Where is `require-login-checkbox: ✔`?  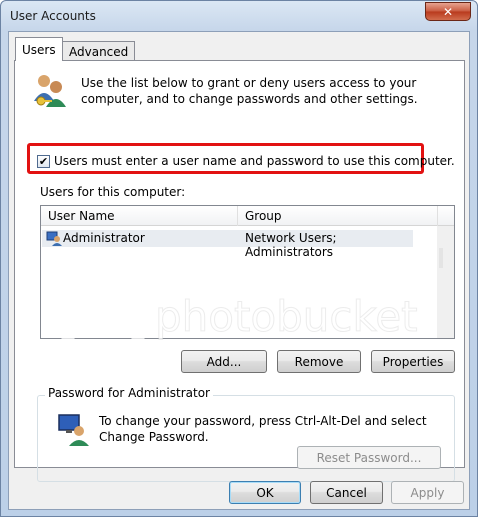 require-login-checkbox: ✔ is located at coordinates (43, 161).